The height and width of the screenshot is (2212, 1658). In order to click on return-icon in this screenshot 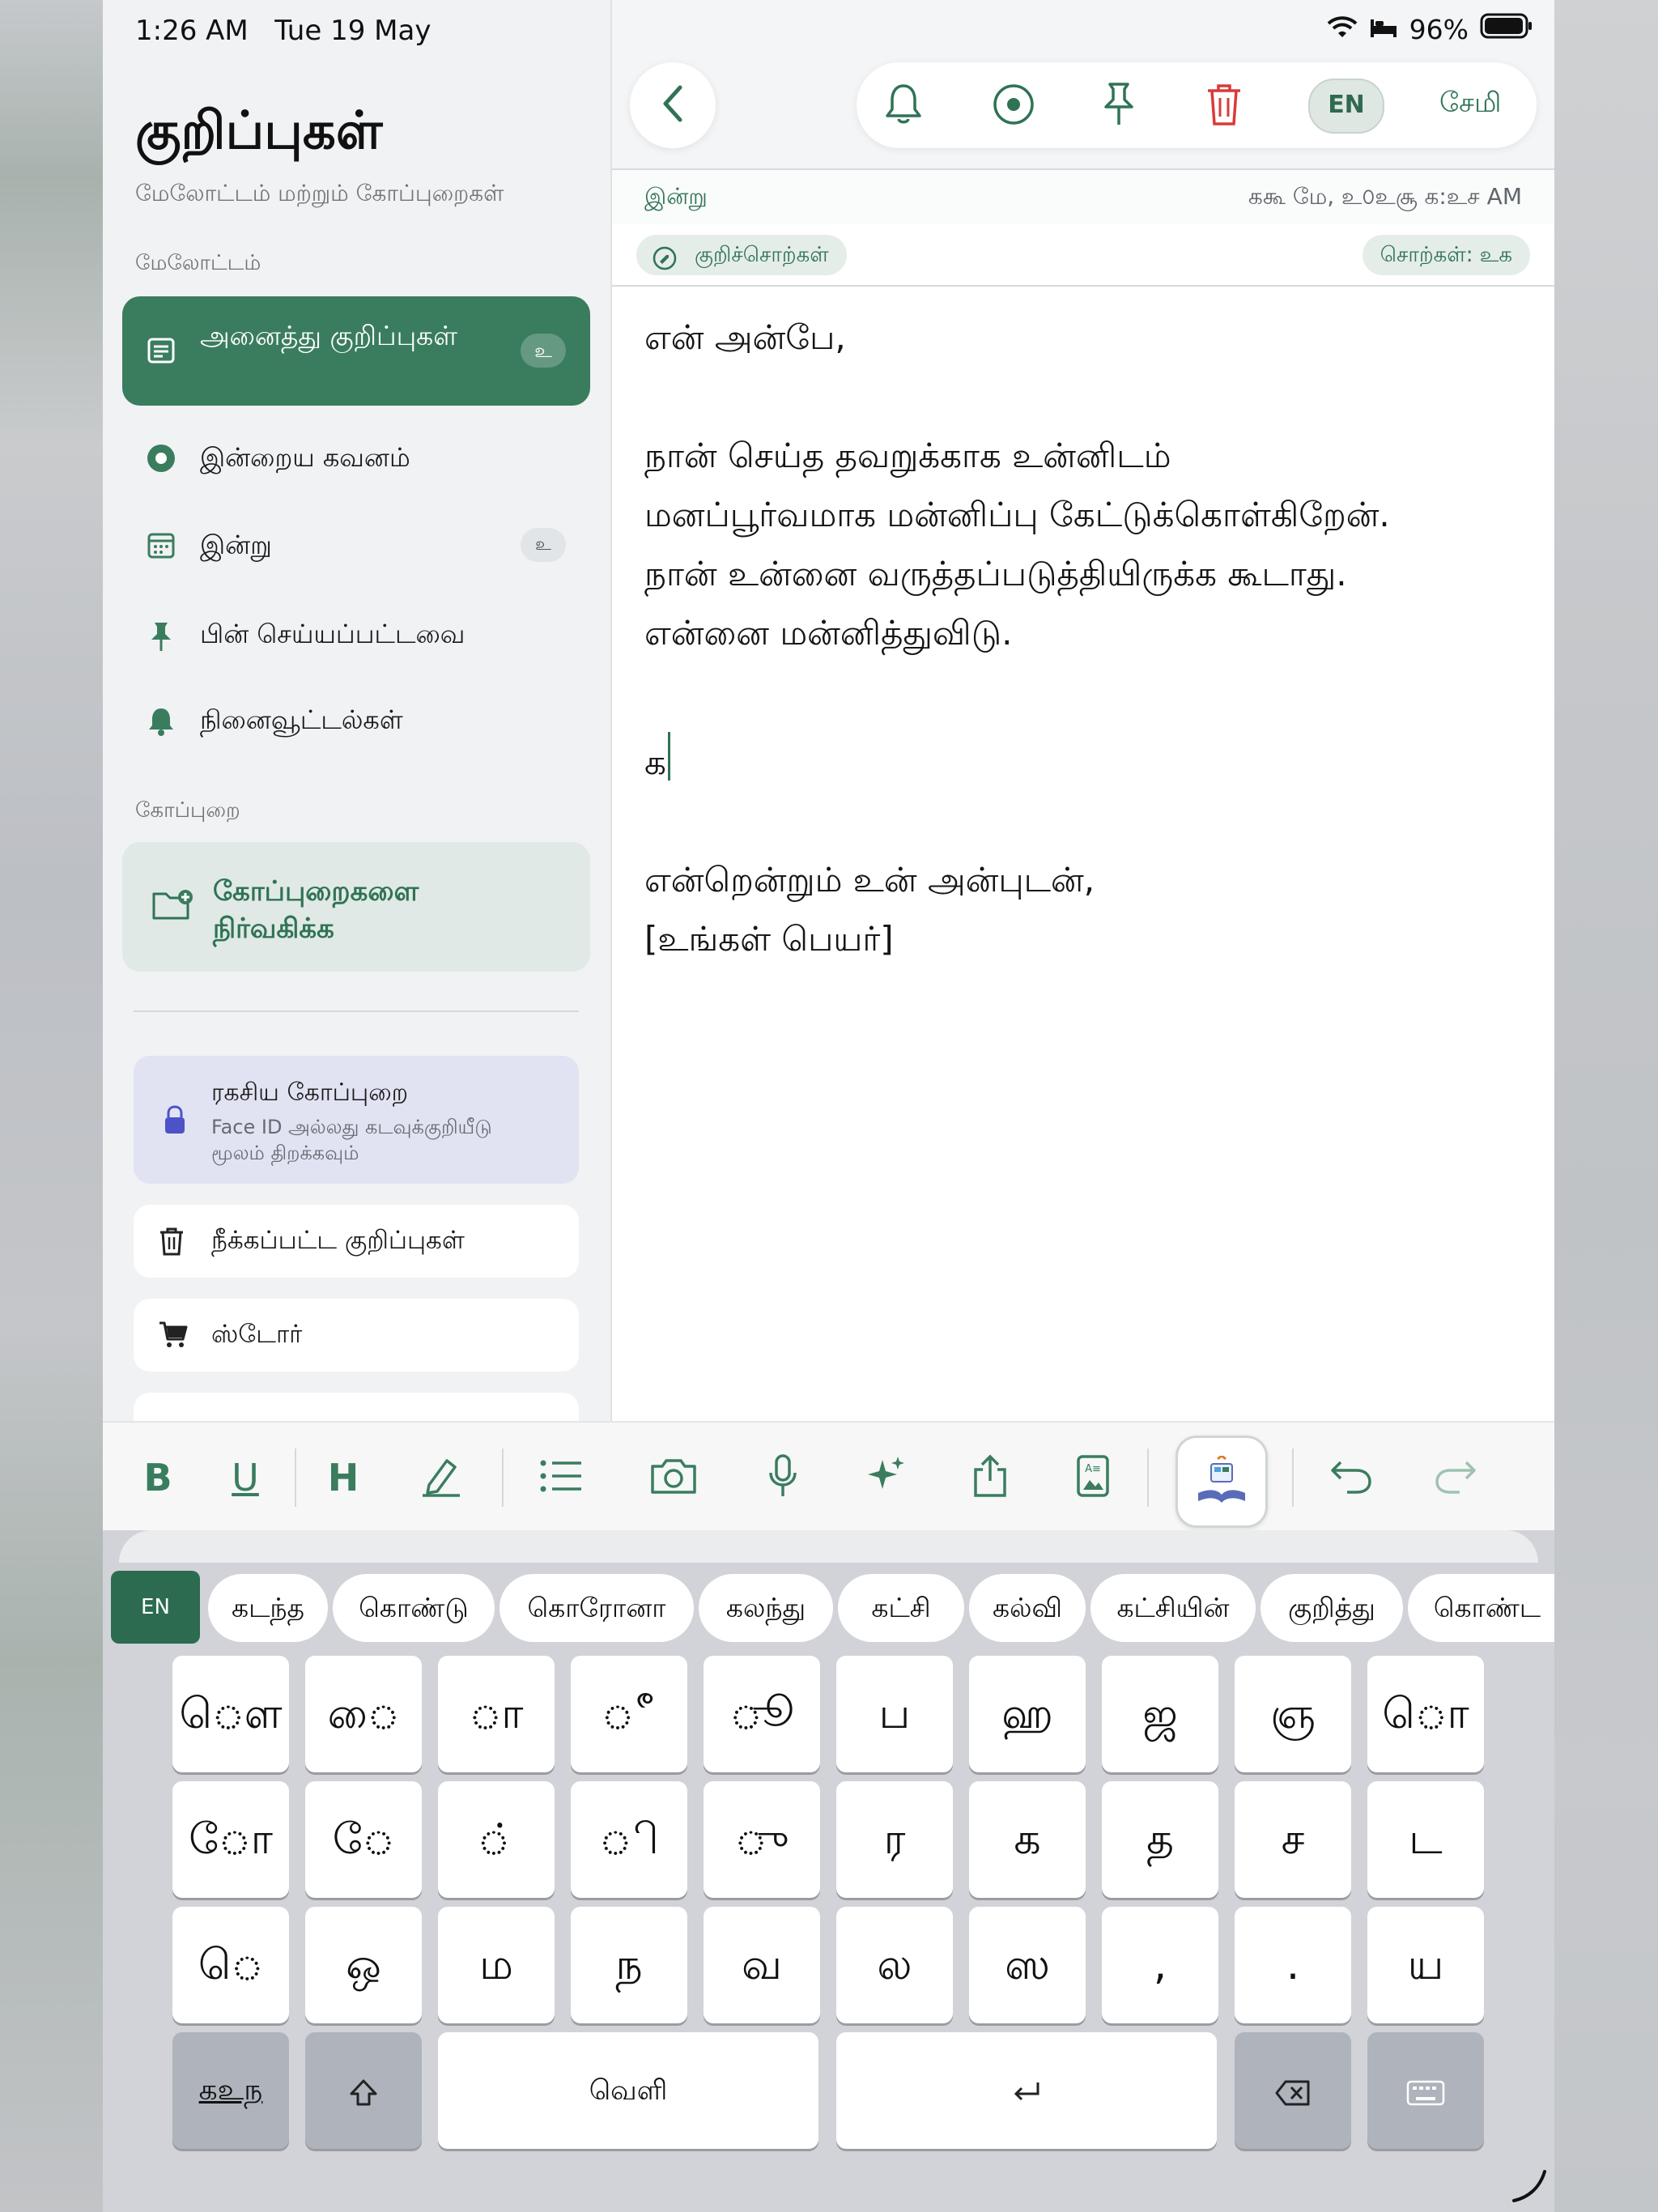, I will do `click(1026, 2090)`.